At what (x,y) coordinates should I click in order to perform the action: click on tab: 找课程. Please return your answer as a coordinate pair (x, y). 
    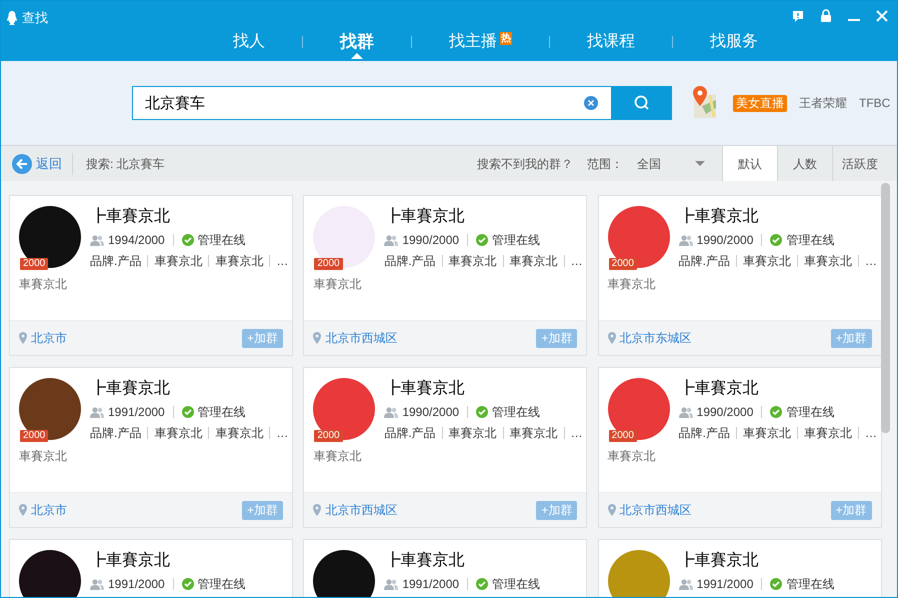
    Looking at the image, I should click on (611, 42).